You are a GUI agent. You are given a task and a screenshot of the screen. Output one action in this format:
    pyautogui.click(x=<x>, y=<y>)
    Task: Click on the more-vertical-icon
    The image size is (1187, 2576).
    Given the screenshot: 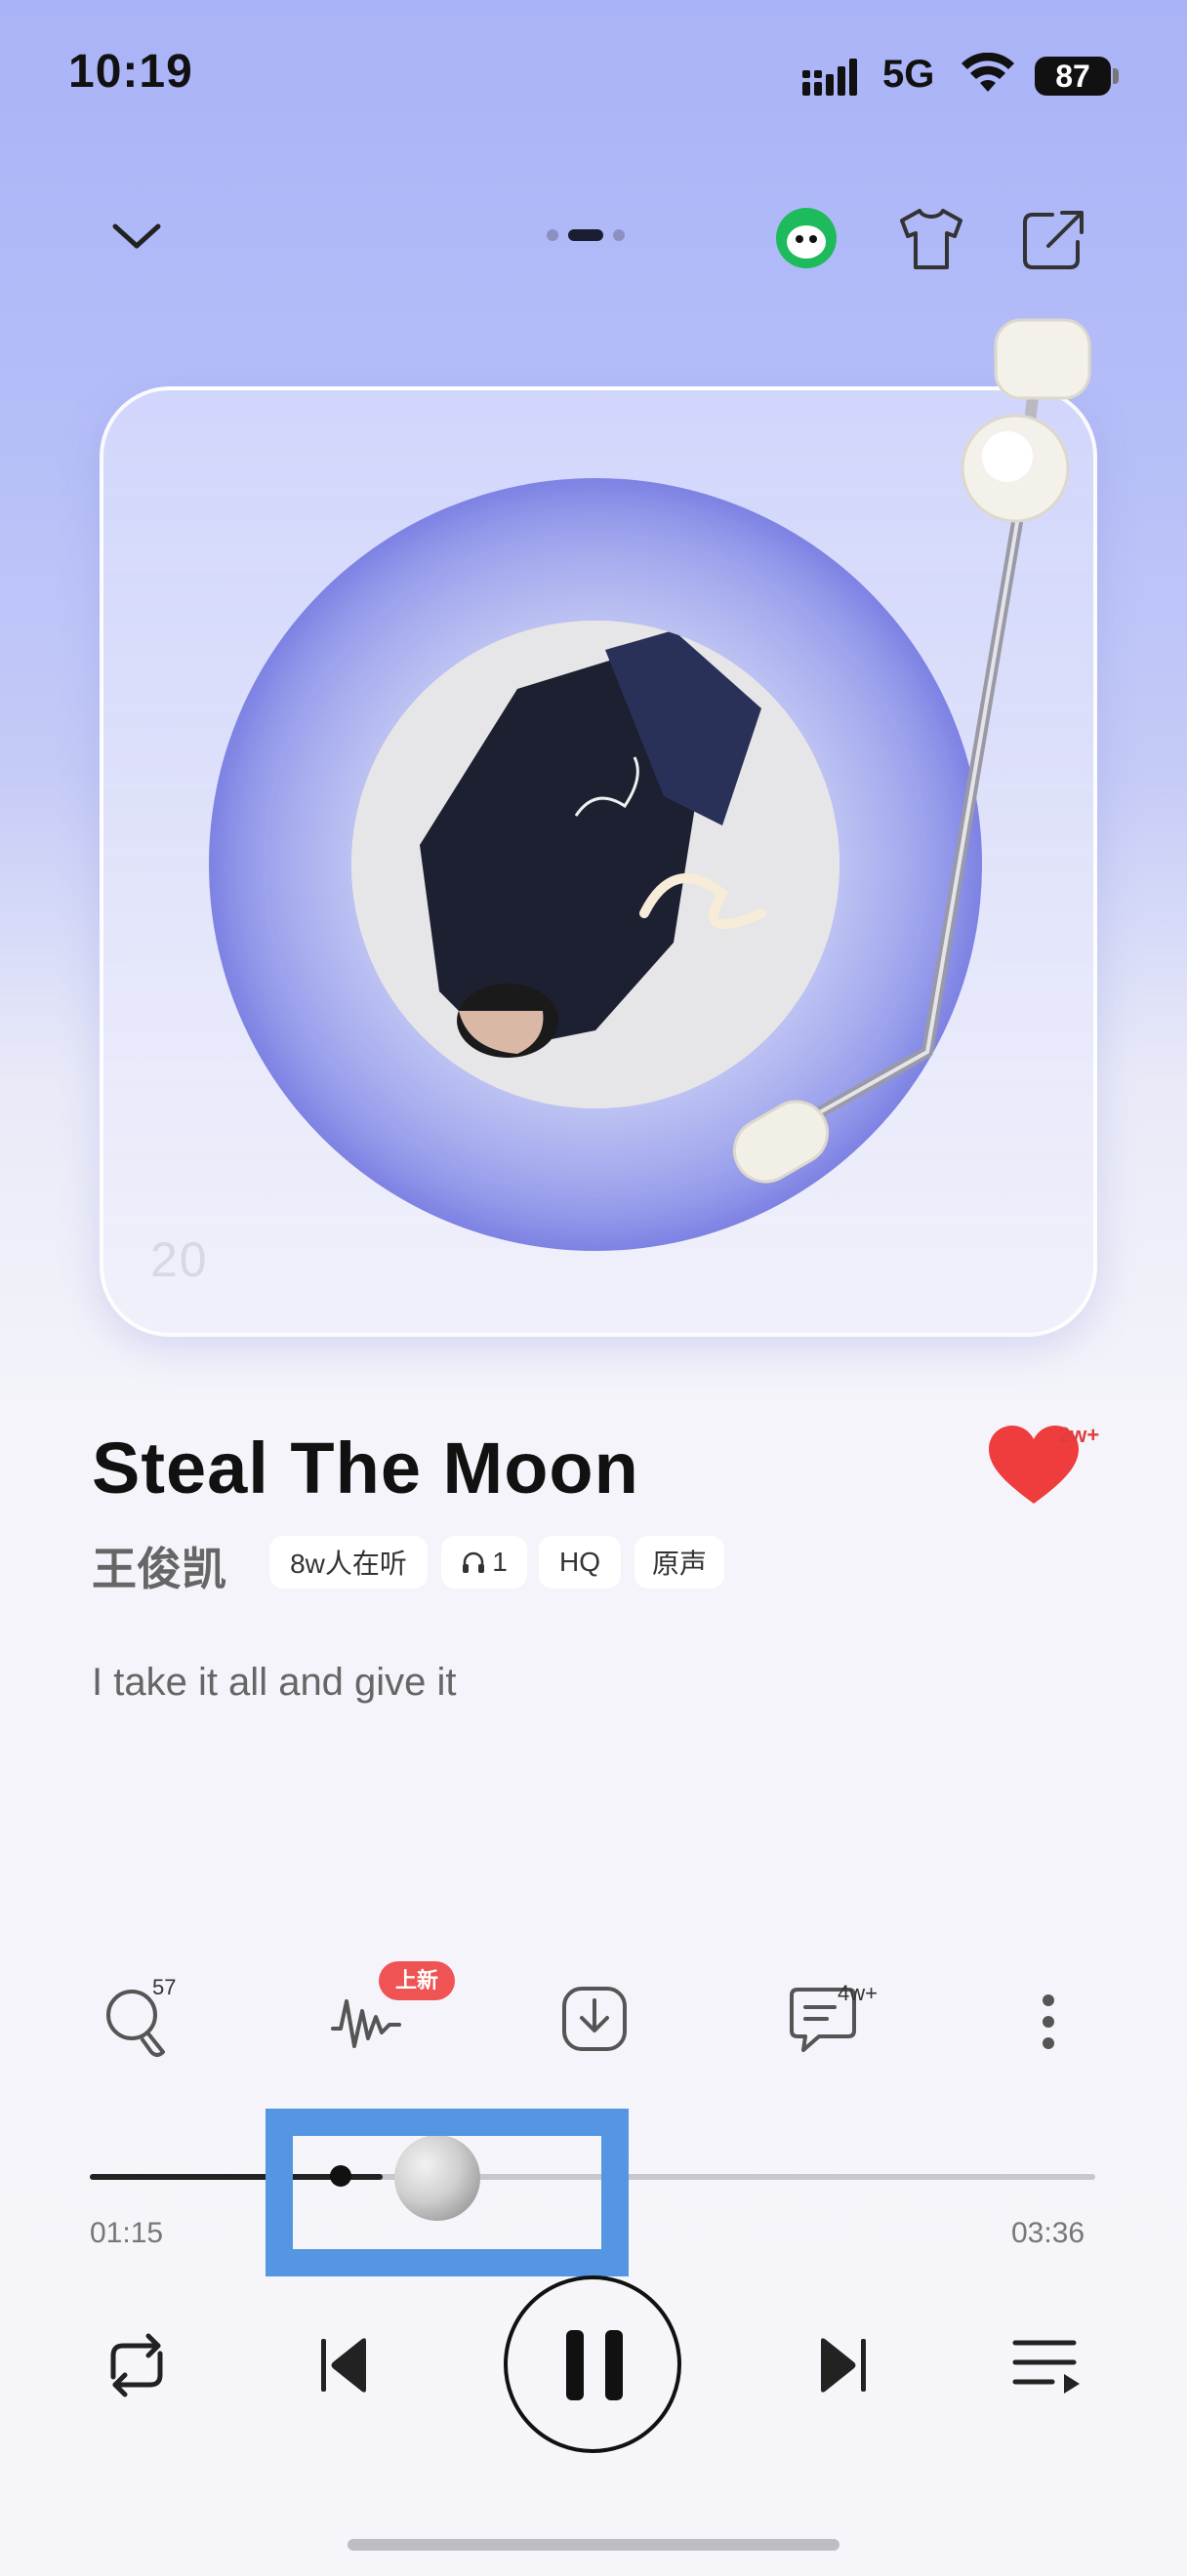 What is the action you would take?
    pyautogui.click(x=1048, y=2021)
    